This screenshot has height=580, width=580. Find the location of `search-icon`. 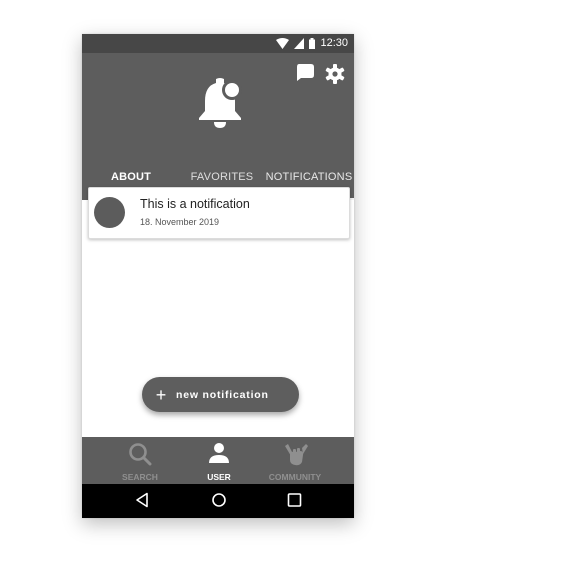

search-icon is located at coordinates (140, 454).